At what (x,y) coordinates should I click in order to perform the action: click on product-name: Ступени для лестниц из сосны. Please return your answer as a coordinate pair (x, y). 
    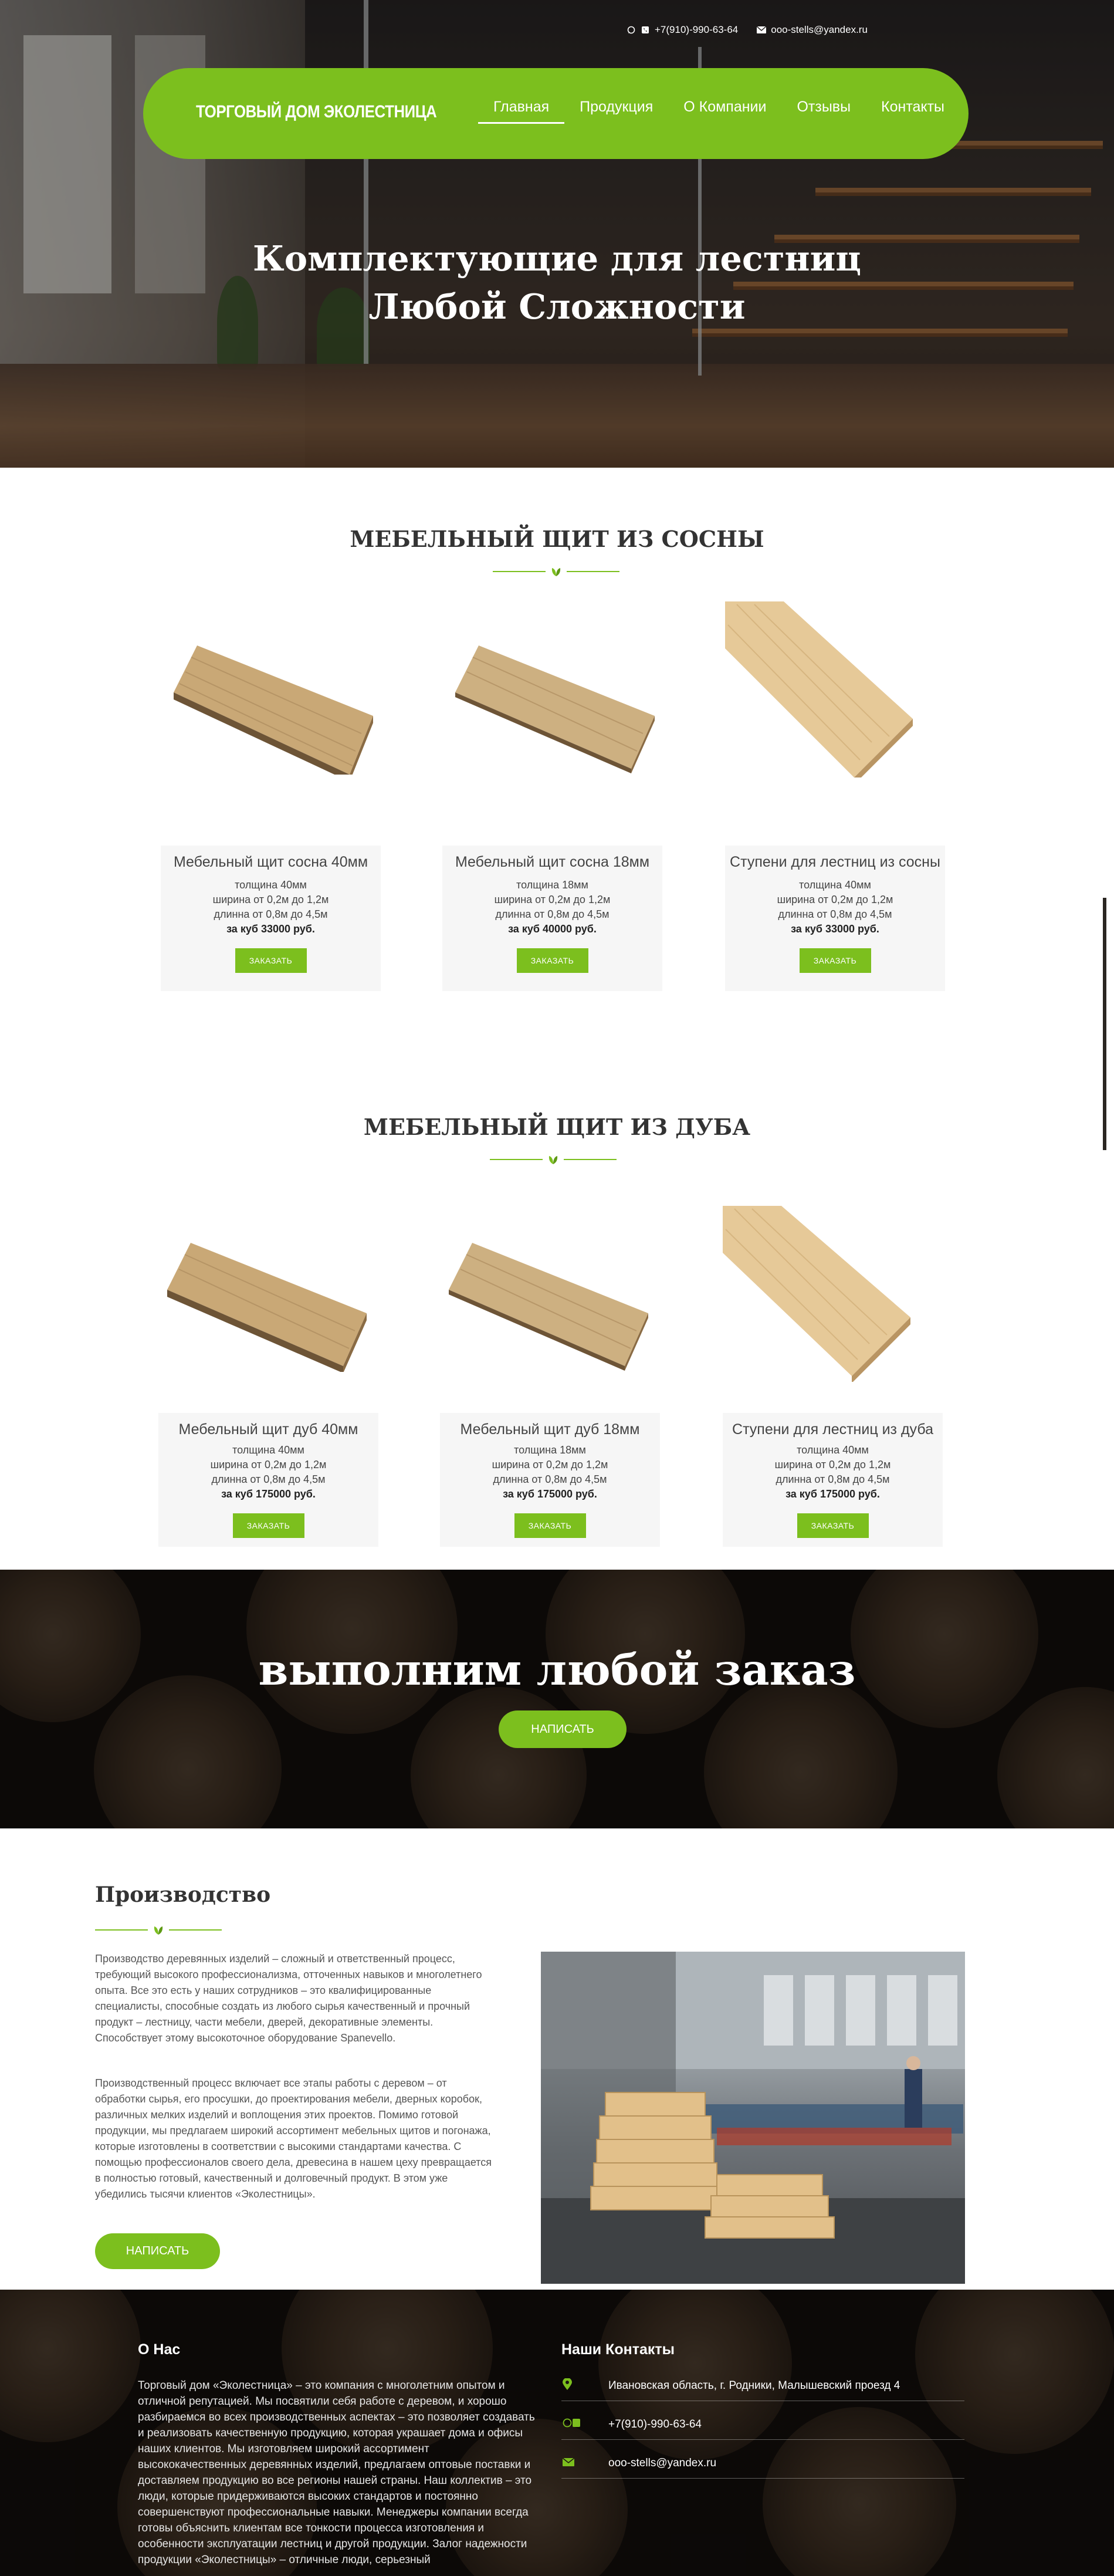
    Looking at the image, I should click on (835, 862).